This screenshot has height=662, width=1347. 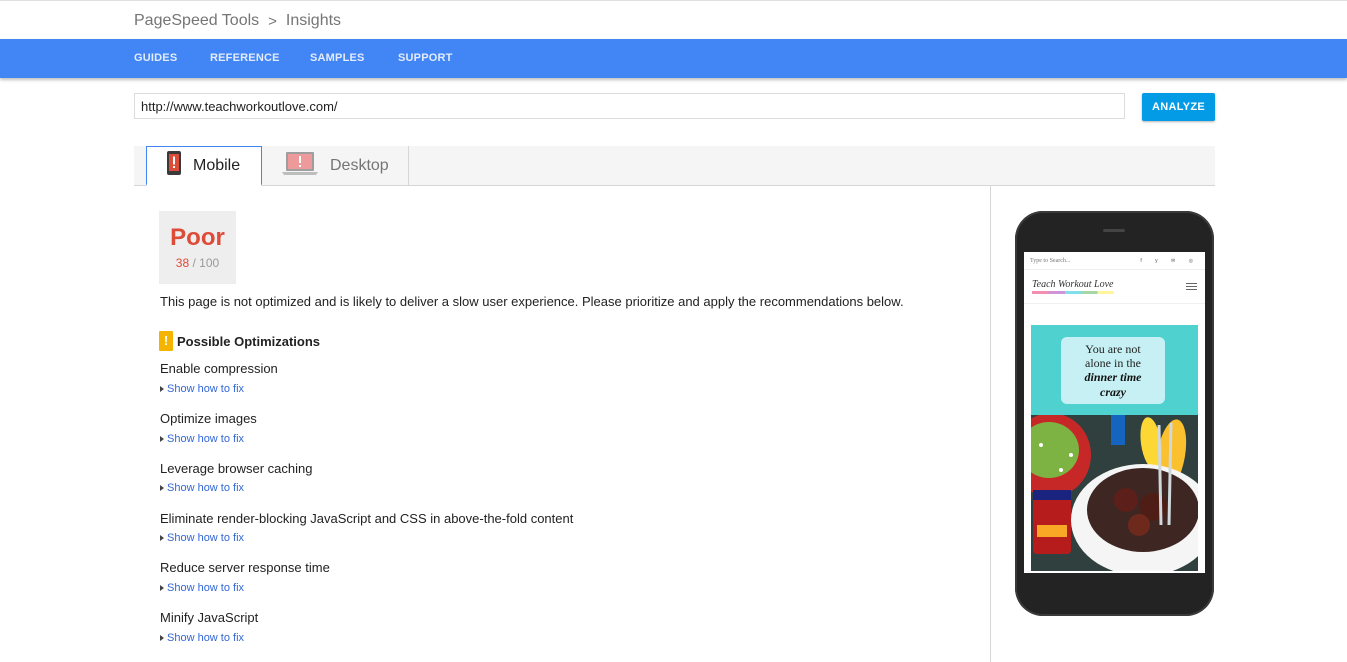 I want to click on url-input, so click(x=629, y=106).